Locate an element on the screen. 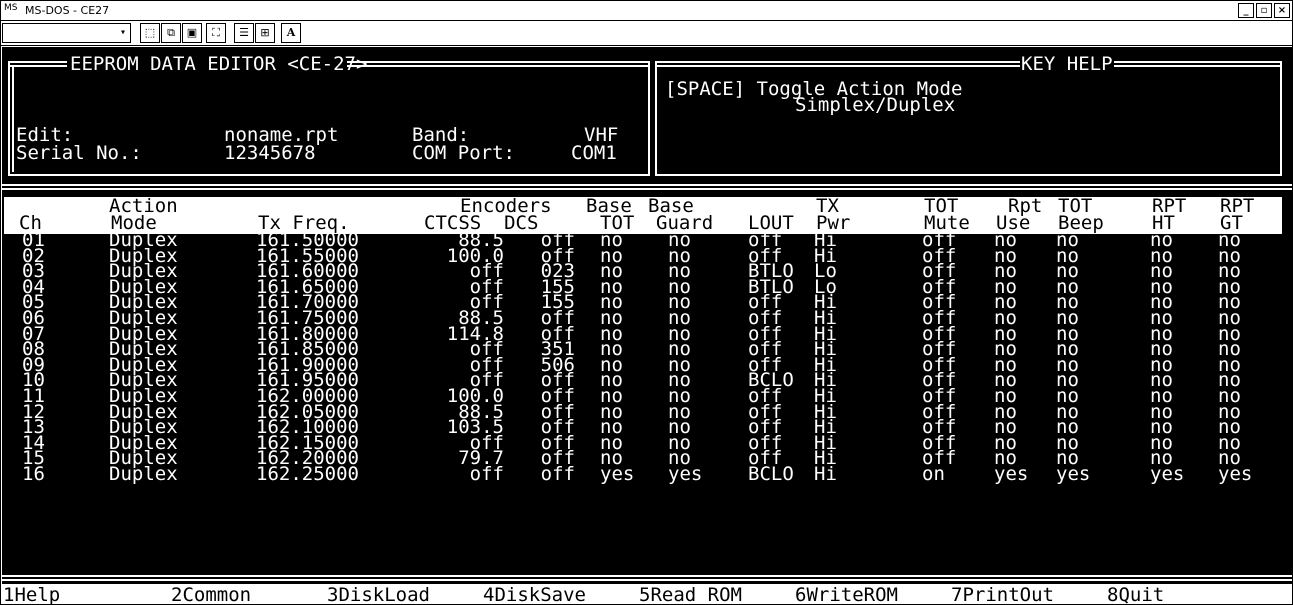 The image size is (1293, 605). chevron-down-icon: ▾ is located at coordinates (123, 32).